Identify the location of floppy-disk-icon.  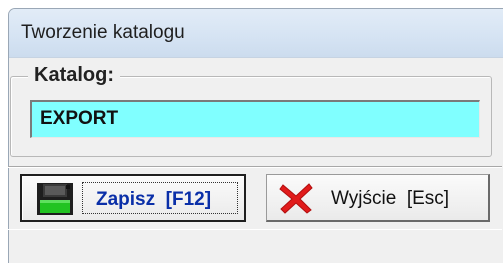
(55, 199).